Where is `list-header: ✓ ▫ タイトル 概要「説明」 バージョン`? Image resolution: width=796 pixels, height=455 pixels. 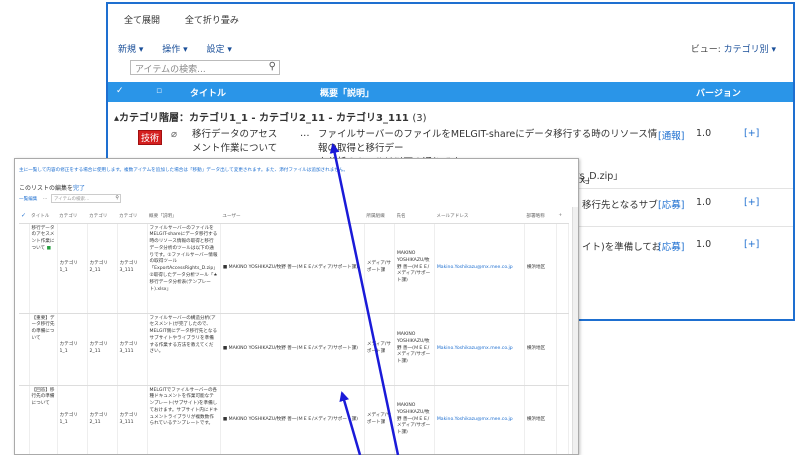 list-header: ✓ ▫ タイトル 概要「説明」 バージョン is located at coordinates (450, 92).